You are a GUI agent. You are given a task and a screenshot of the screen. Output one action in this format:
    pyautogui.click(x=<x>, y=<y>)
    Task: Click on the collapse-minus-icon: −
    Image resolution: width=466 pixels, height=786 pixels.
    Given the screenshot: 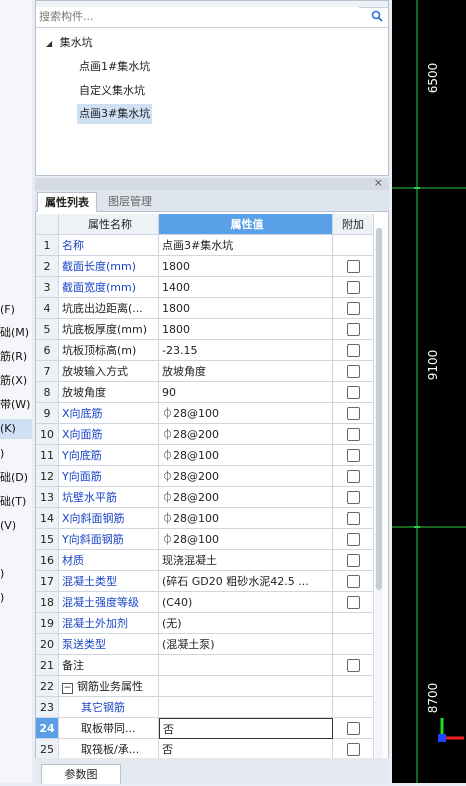 What is the action you would take?
    pyautogui.click(x=67, y=688)
    